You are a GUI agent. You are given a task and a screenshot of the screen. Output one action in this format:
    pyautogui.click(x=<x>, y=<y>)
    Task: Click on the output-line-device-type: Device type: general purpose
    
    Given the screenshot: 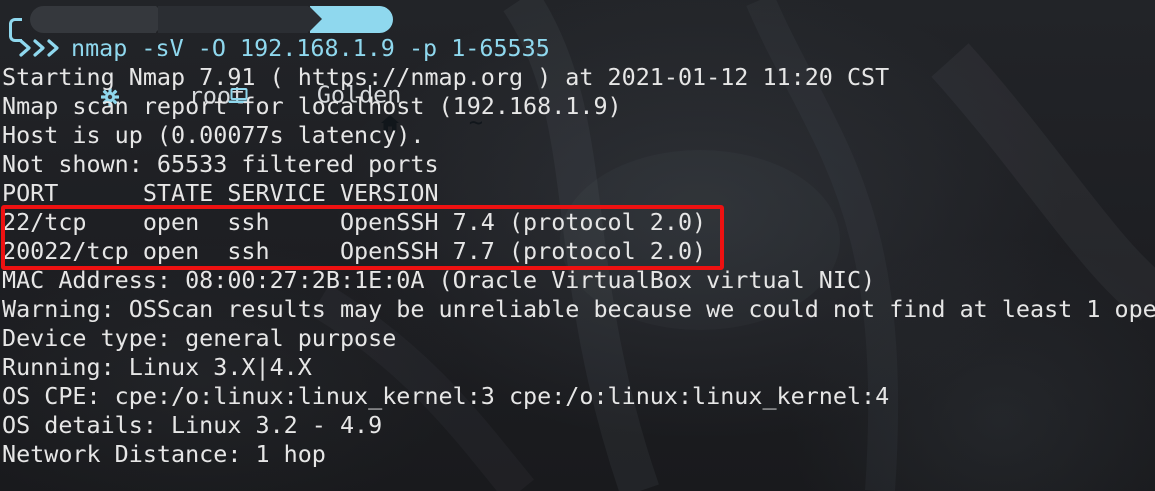 What is the action you would take?
    pyautogui.click(x=199, y=338)
    